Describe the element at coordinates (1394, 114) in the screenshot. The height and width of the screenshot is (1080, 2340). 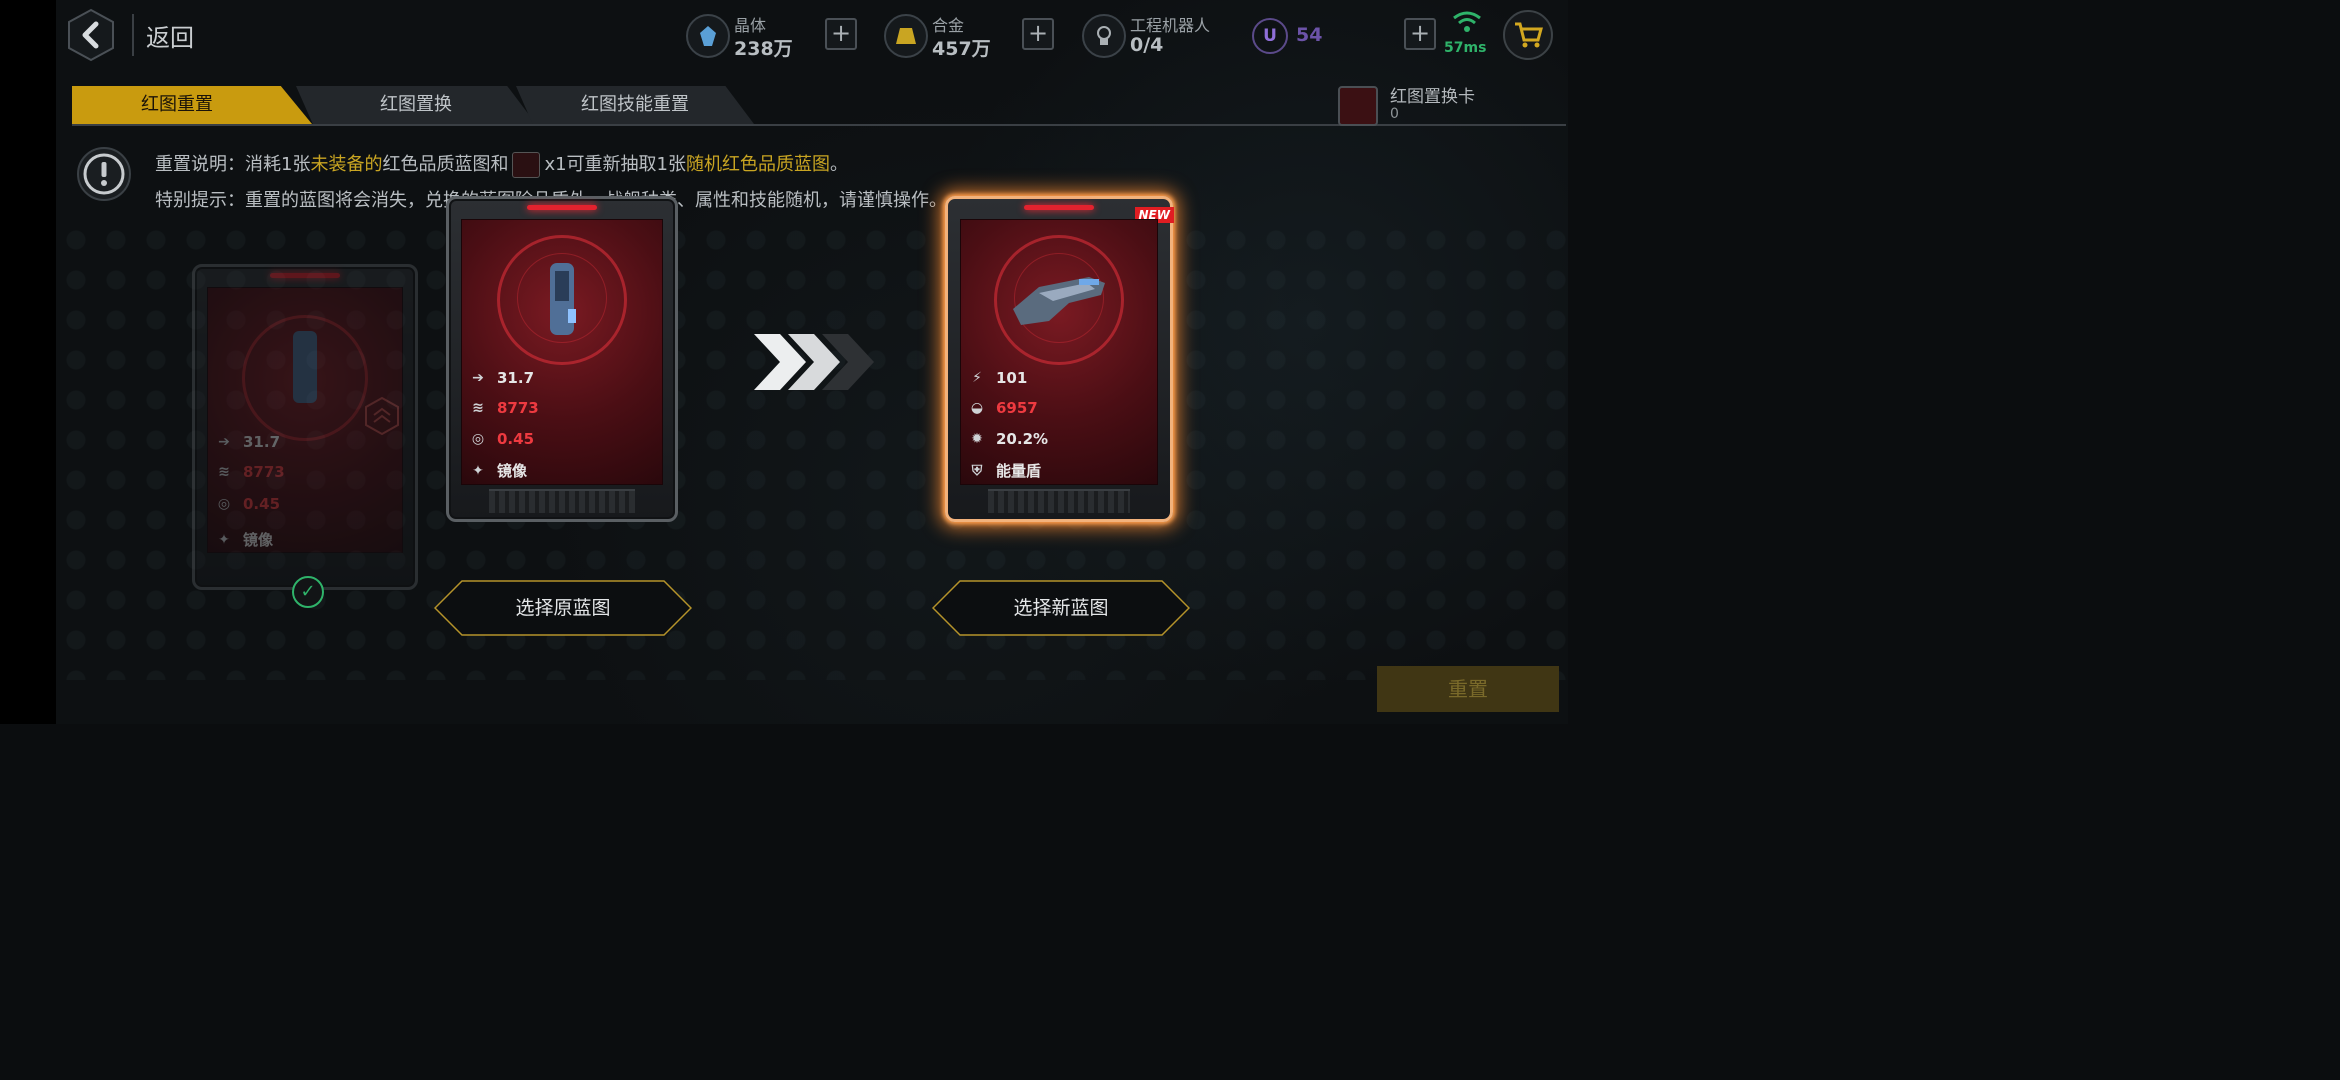
I see `swap-card-count: 0` at that location.